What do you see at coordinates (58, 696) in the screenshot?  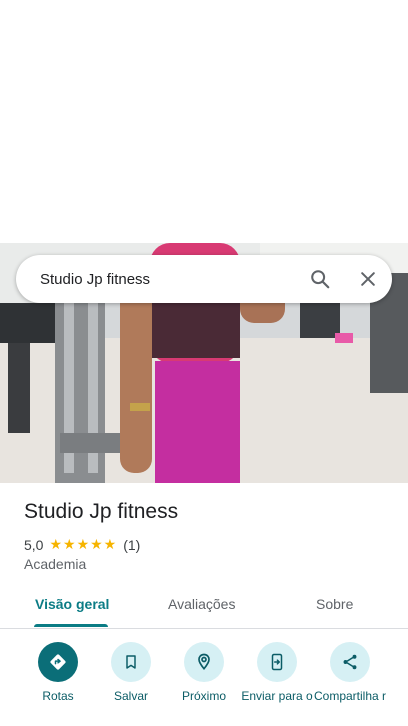 I see `directions-label: Rotas` at bounding box center [58, 696].